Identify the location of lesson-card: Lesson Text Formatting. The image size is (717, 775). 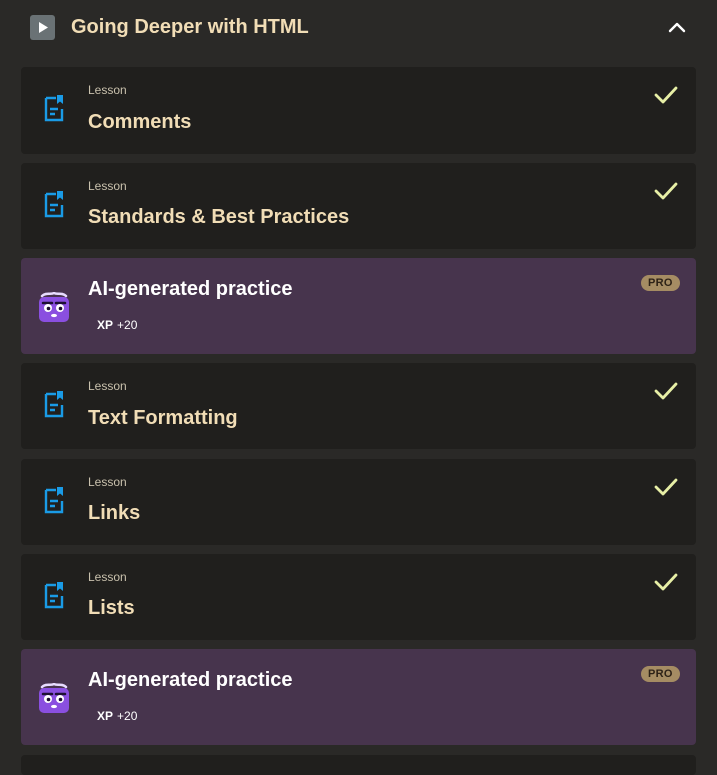
(358, 406).